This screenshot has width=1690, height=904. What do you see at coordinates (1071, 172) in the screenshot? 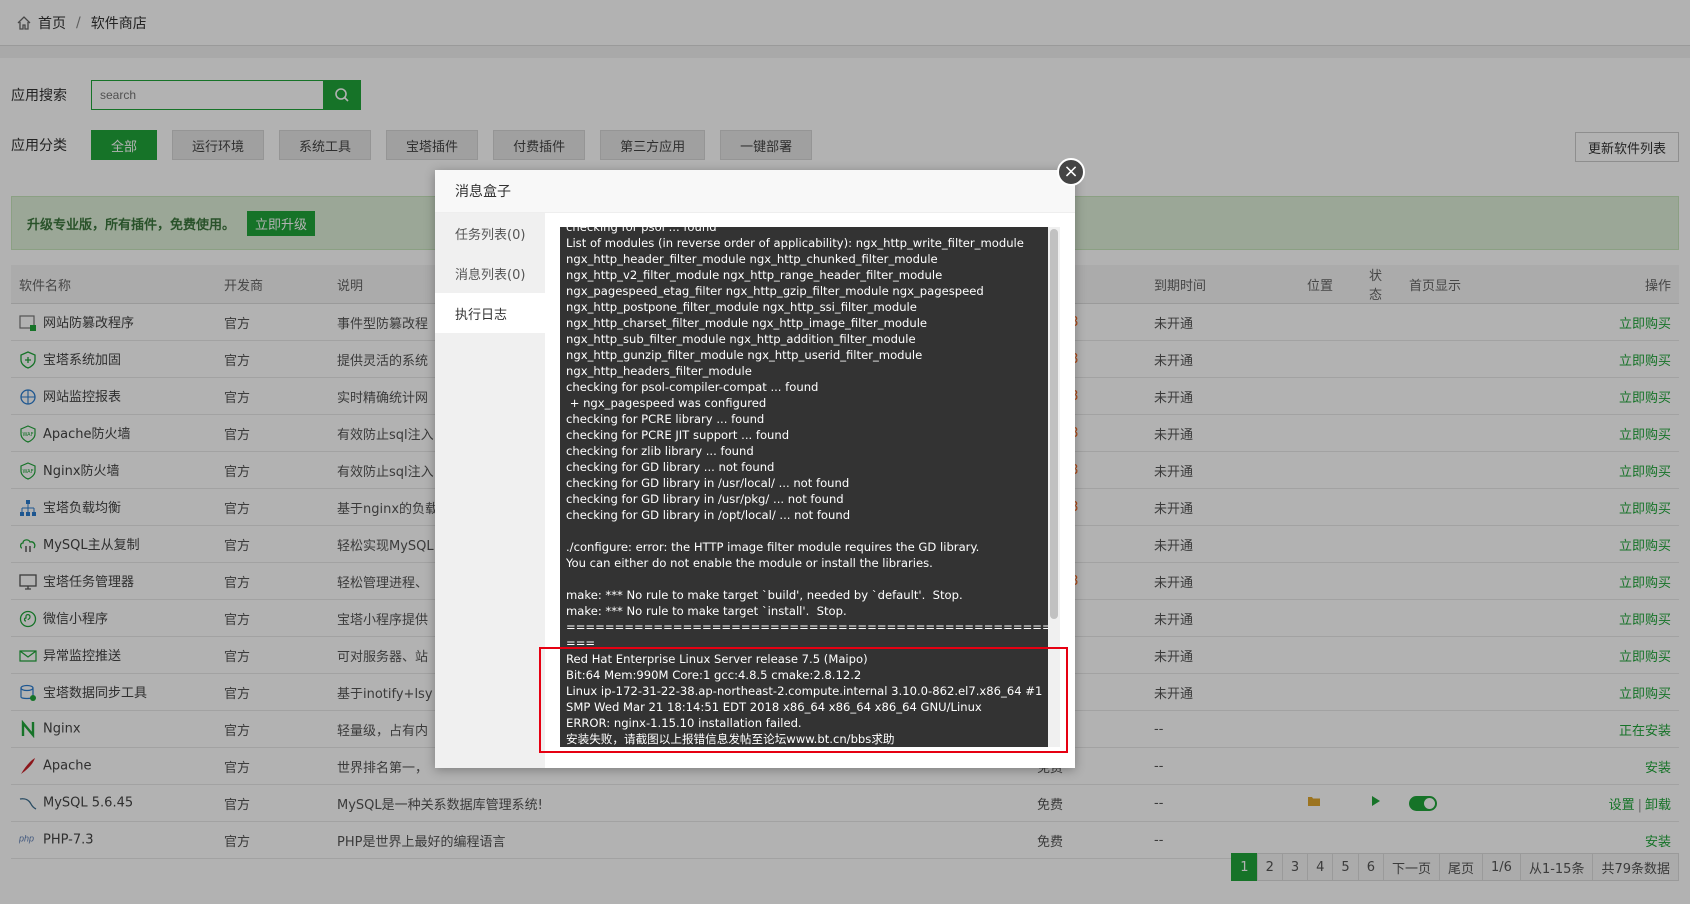
I see `close-icon: ×` at bounding box center [1071, 172].